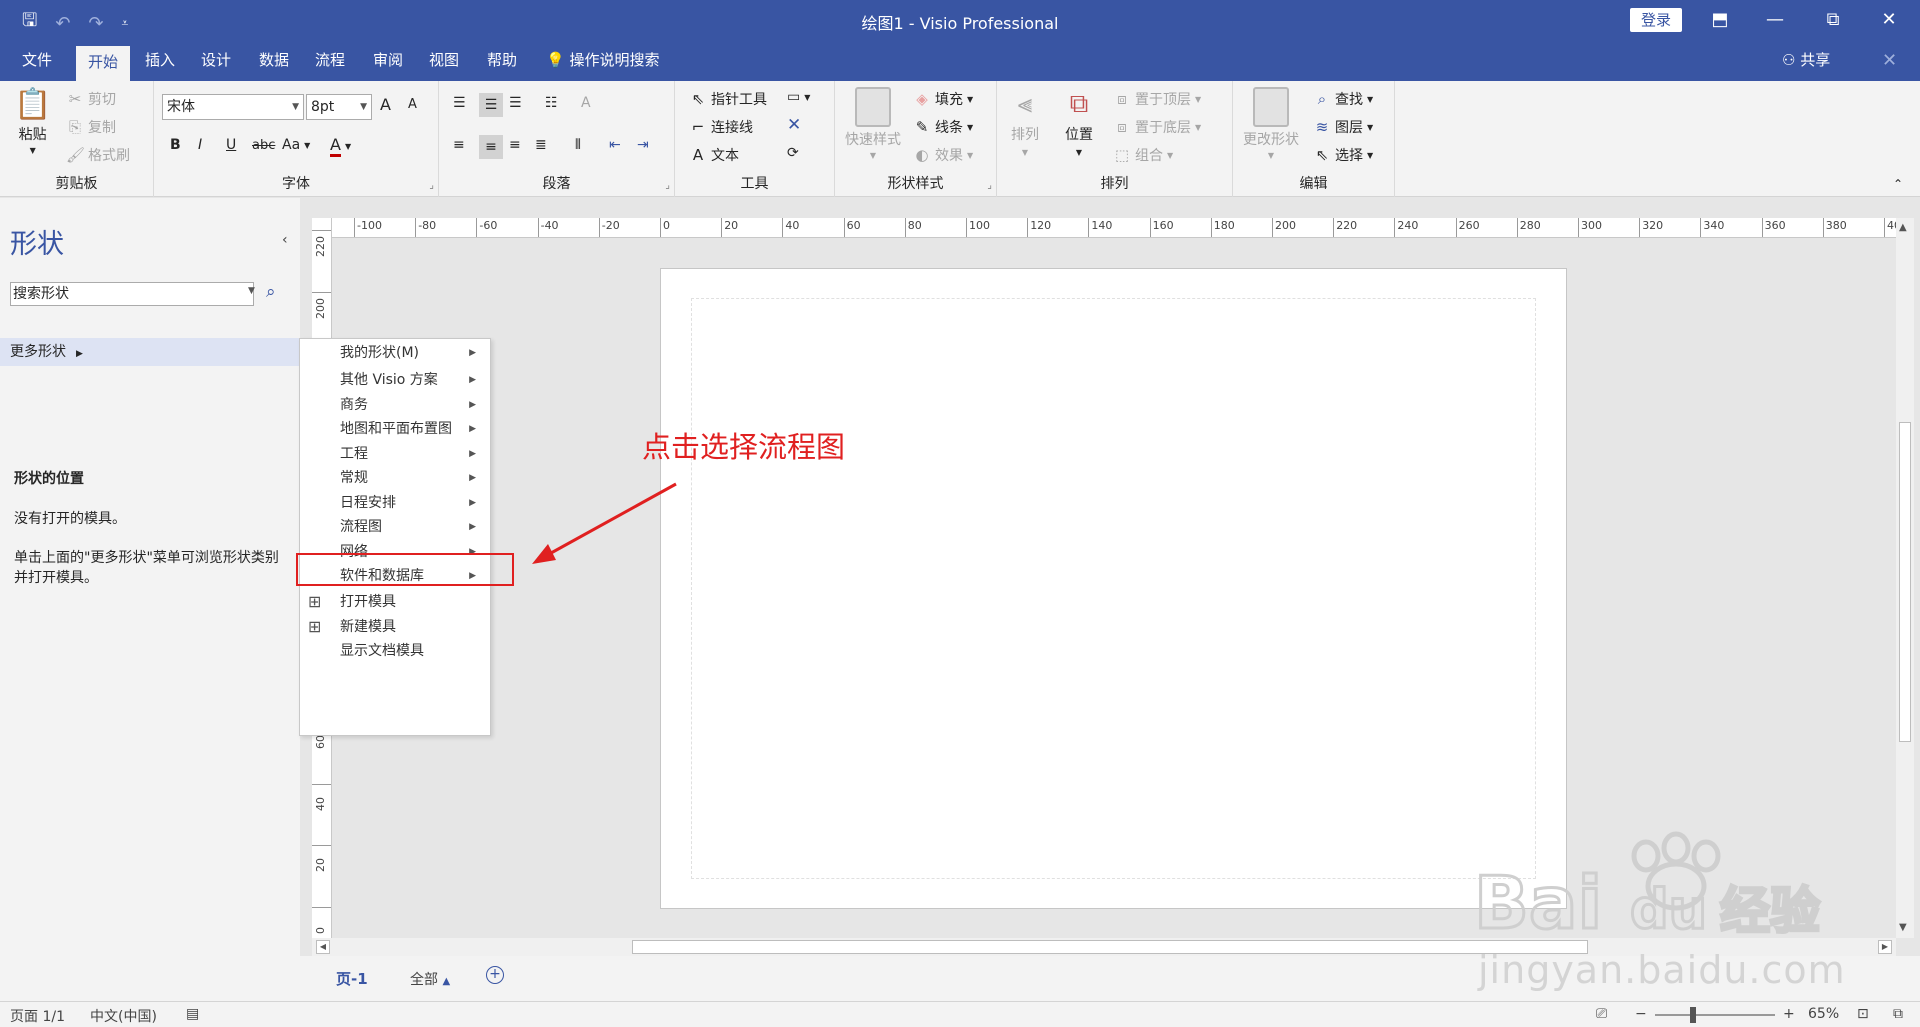 The width and height of the screenshot is (1920, 1027). Describe the element at coordinates (728, 99) in the screenshot. I see `pointer-tool-button: ⇖ 指针工具` at that location.